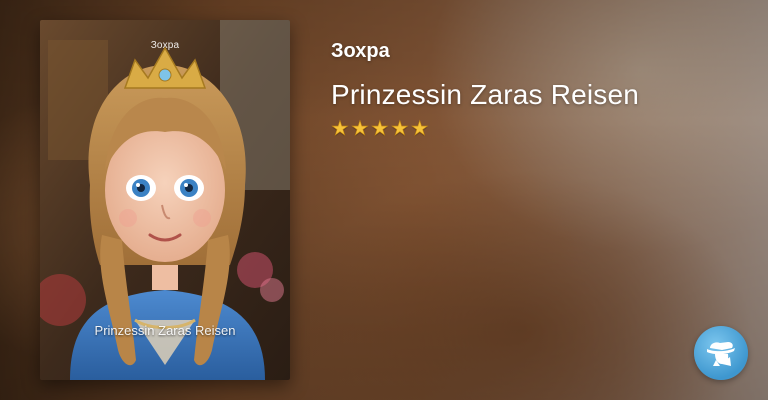  Describe the element at coordinates (485, 51) in the screenshot. I see `author-name: Зохра` at that location.